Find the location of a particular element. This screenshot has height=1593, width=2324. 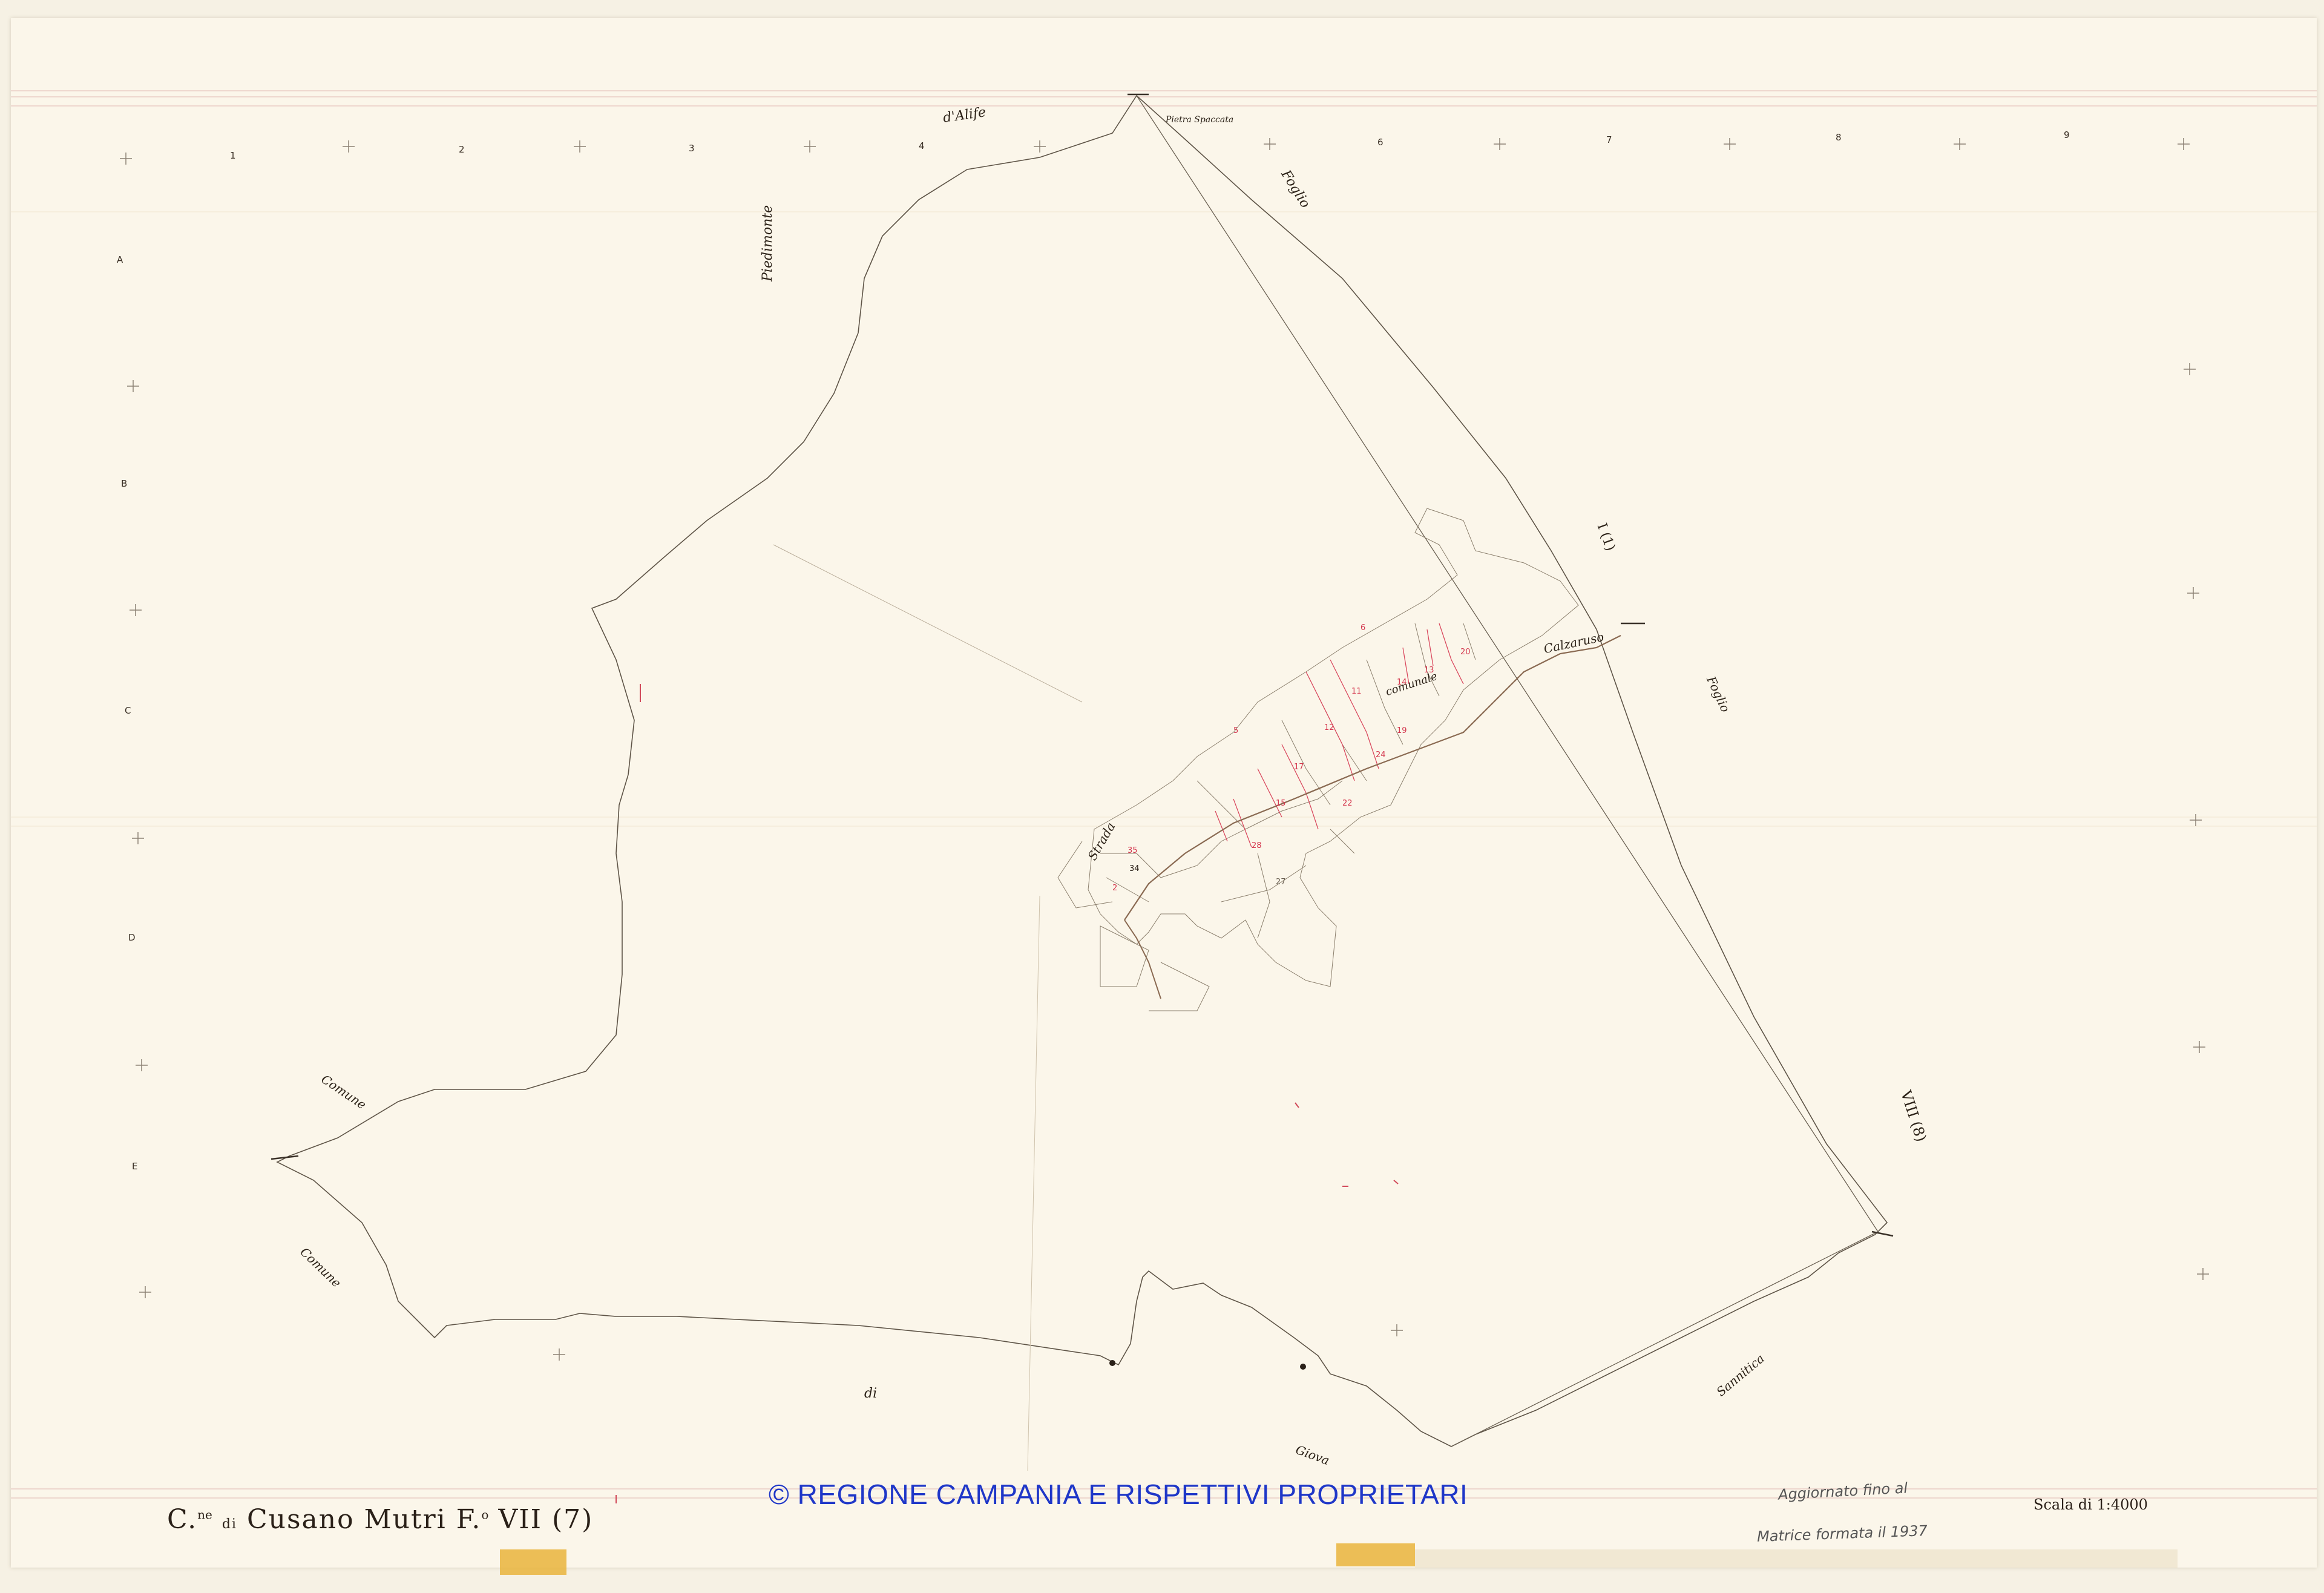

grid-row-c: C is located at coordinates (128, 710).